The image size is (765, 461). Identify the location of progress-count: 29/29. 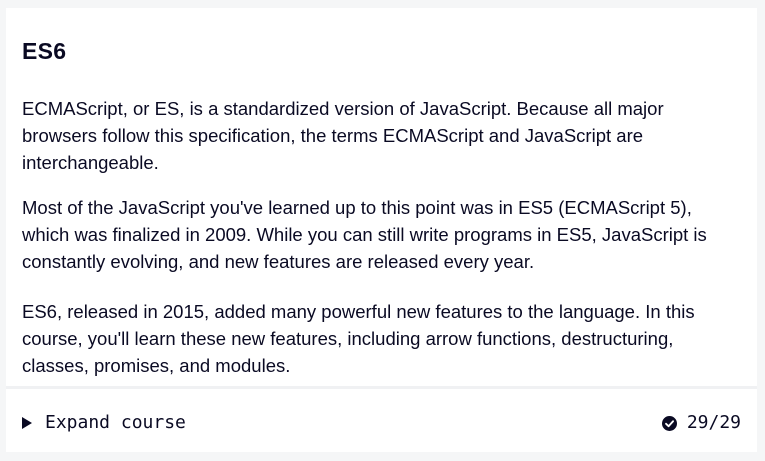
(713, 422).